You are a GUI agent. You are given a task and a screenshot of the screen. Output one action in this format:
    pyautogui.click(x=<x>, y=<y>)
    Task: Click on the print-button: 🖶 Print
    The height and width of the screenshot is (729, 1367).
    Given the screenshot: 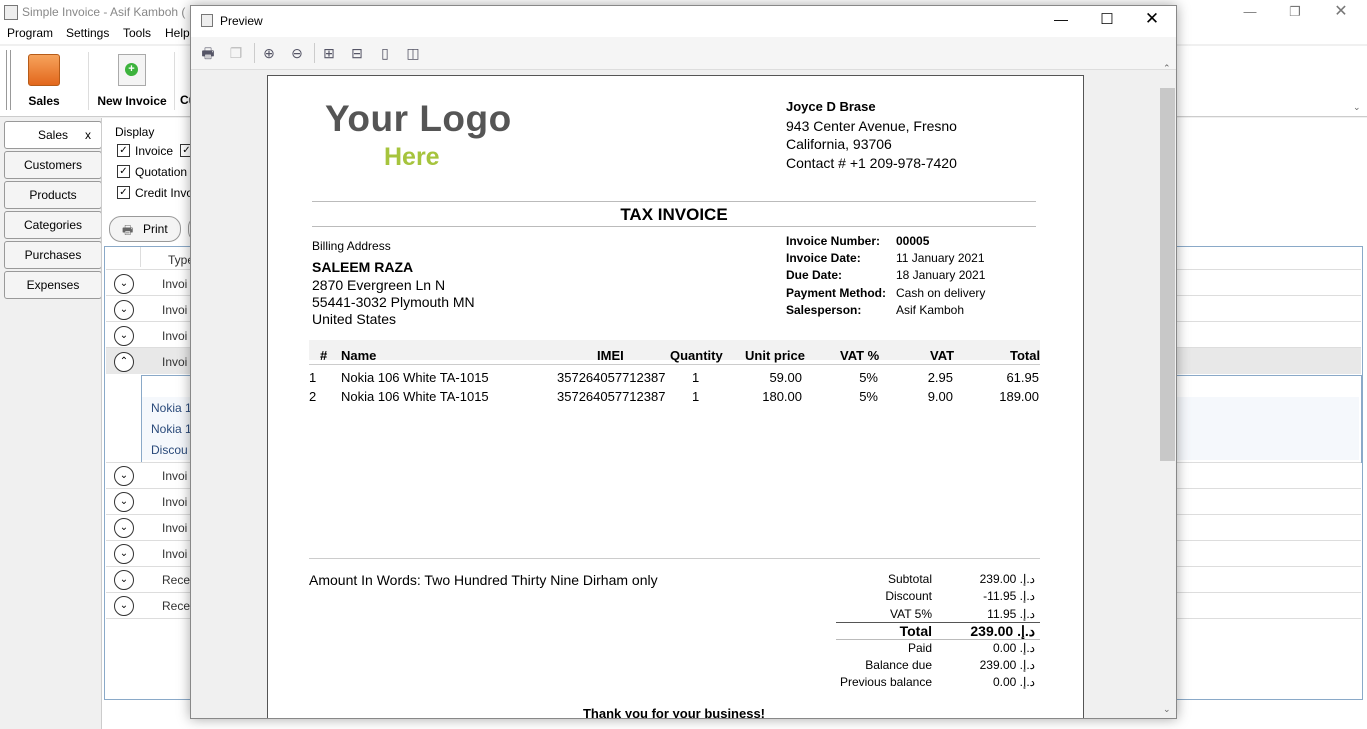 What is the action you would take?
    pyautogui.click(x=145, y=229)
    